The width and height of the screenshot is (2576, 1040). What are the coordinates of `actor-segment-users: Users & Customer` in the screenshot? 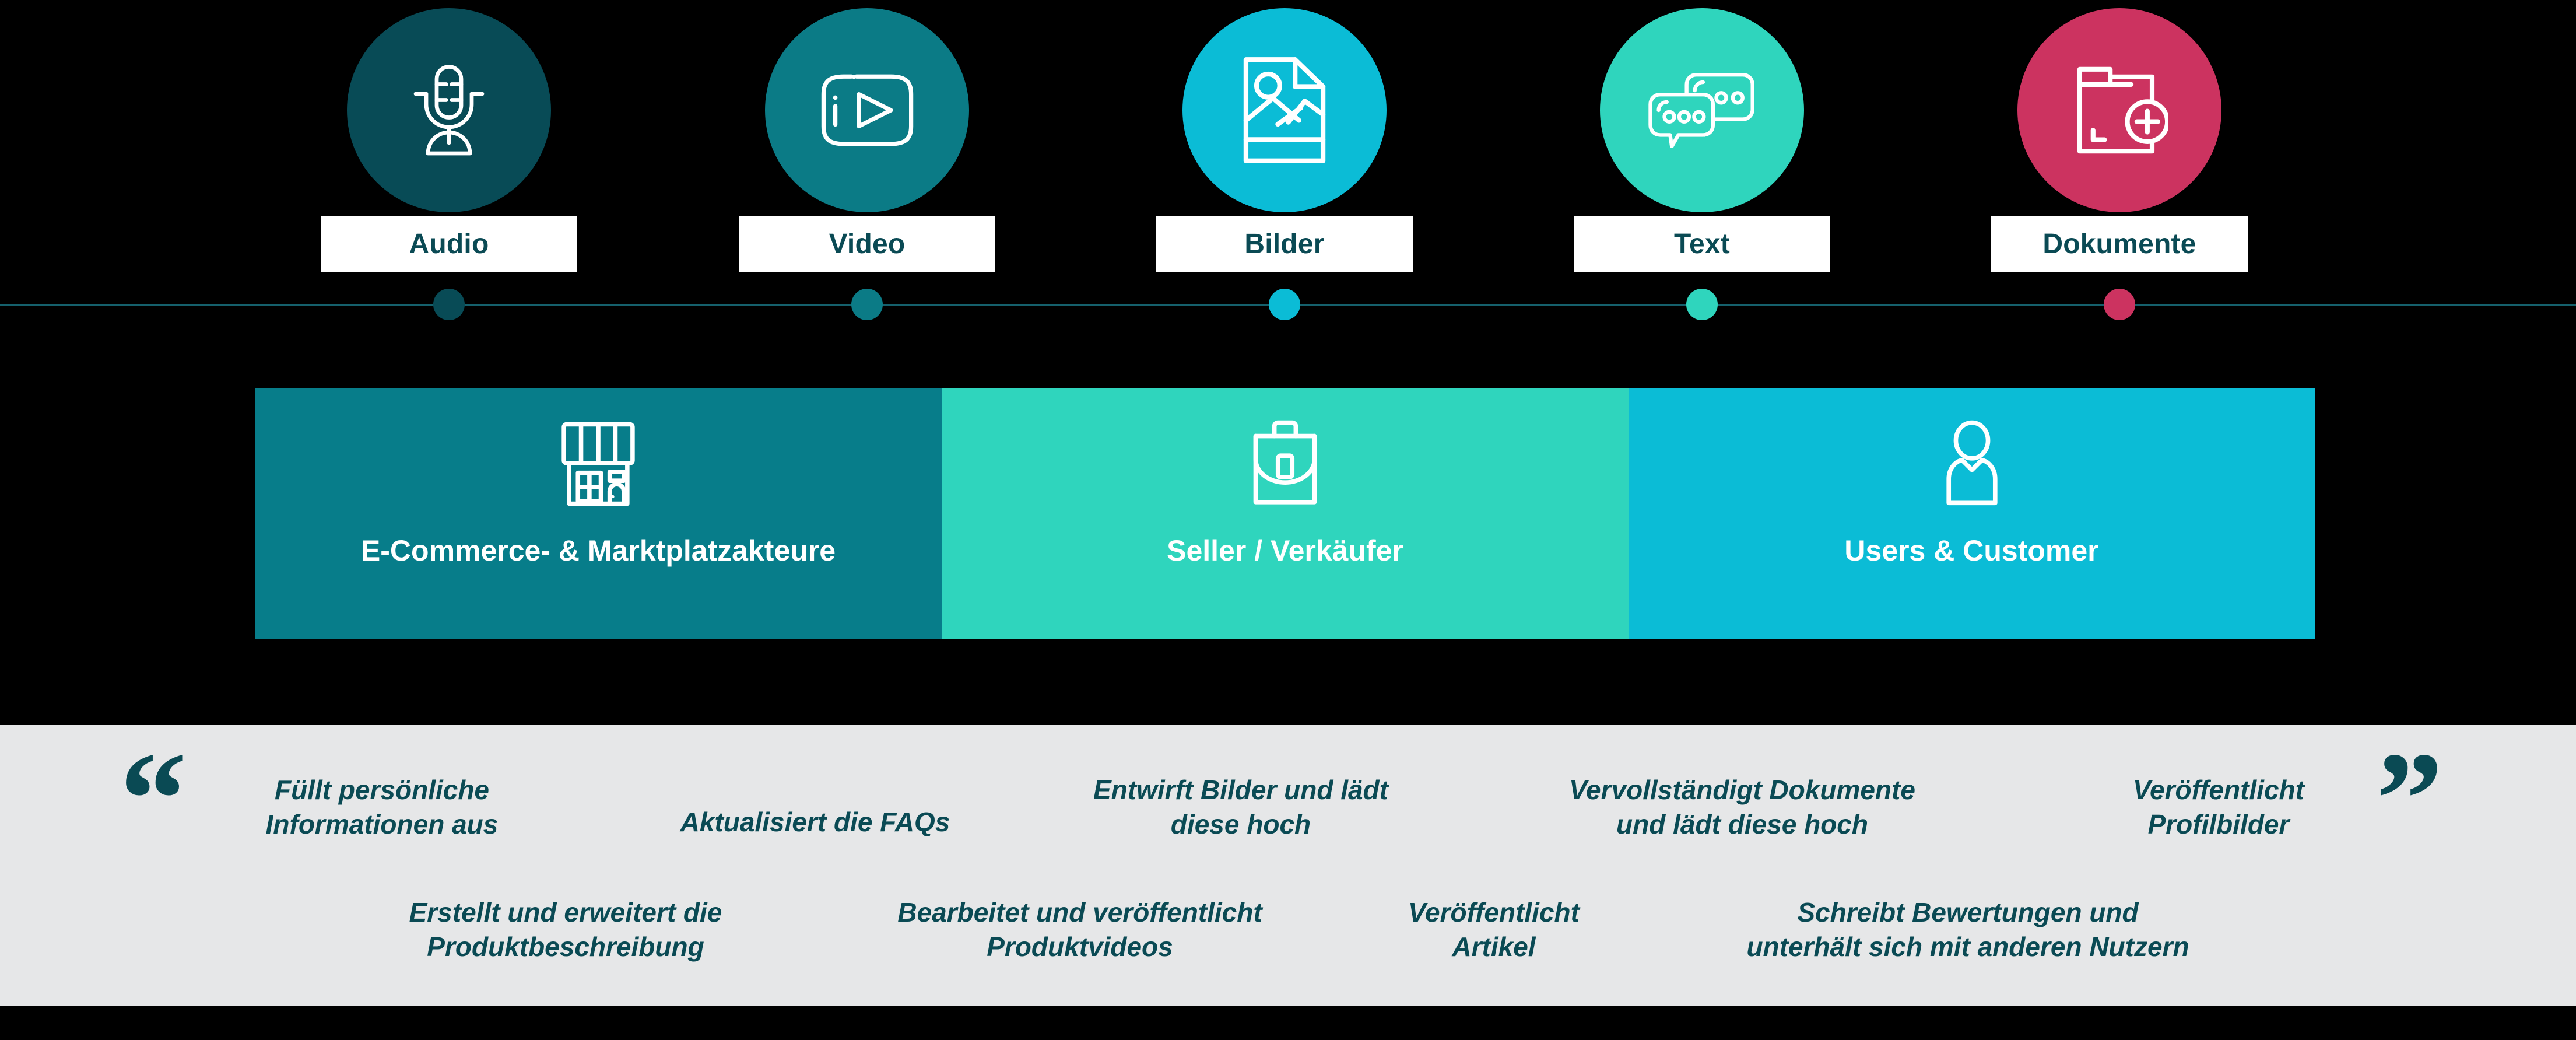 It's located at (1972, 513).